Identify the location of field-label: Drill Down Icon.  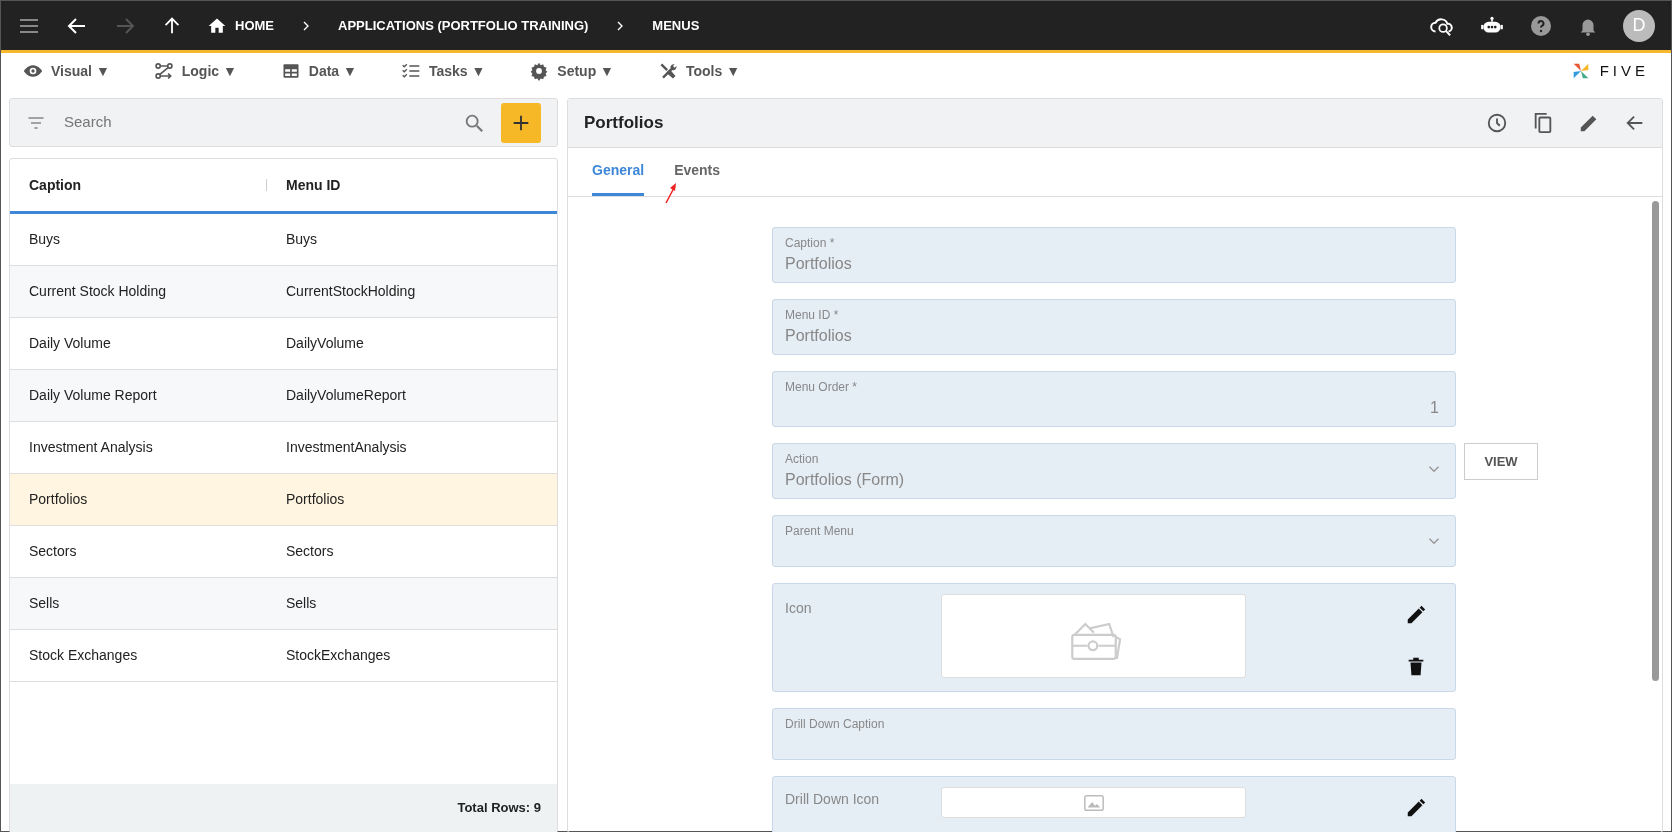
(833, 800).